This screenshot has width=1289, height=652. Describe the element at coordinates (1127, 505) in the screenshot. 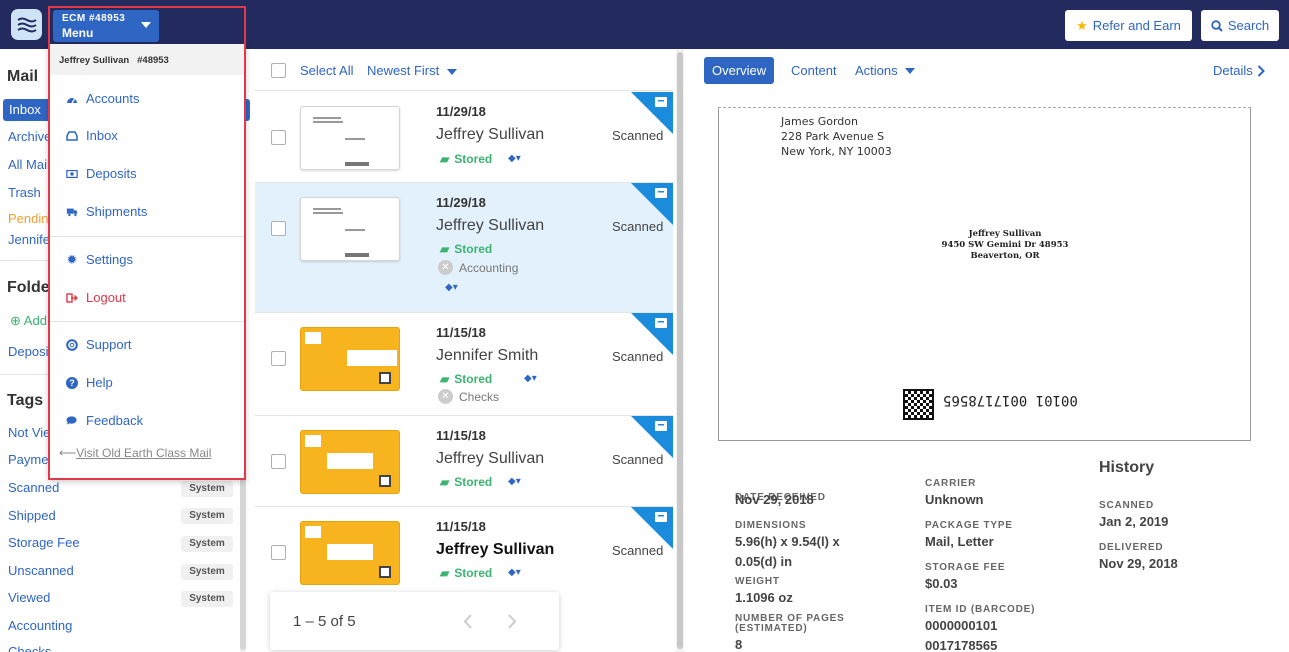

I see `scanned-label: SCANNED` at that location.